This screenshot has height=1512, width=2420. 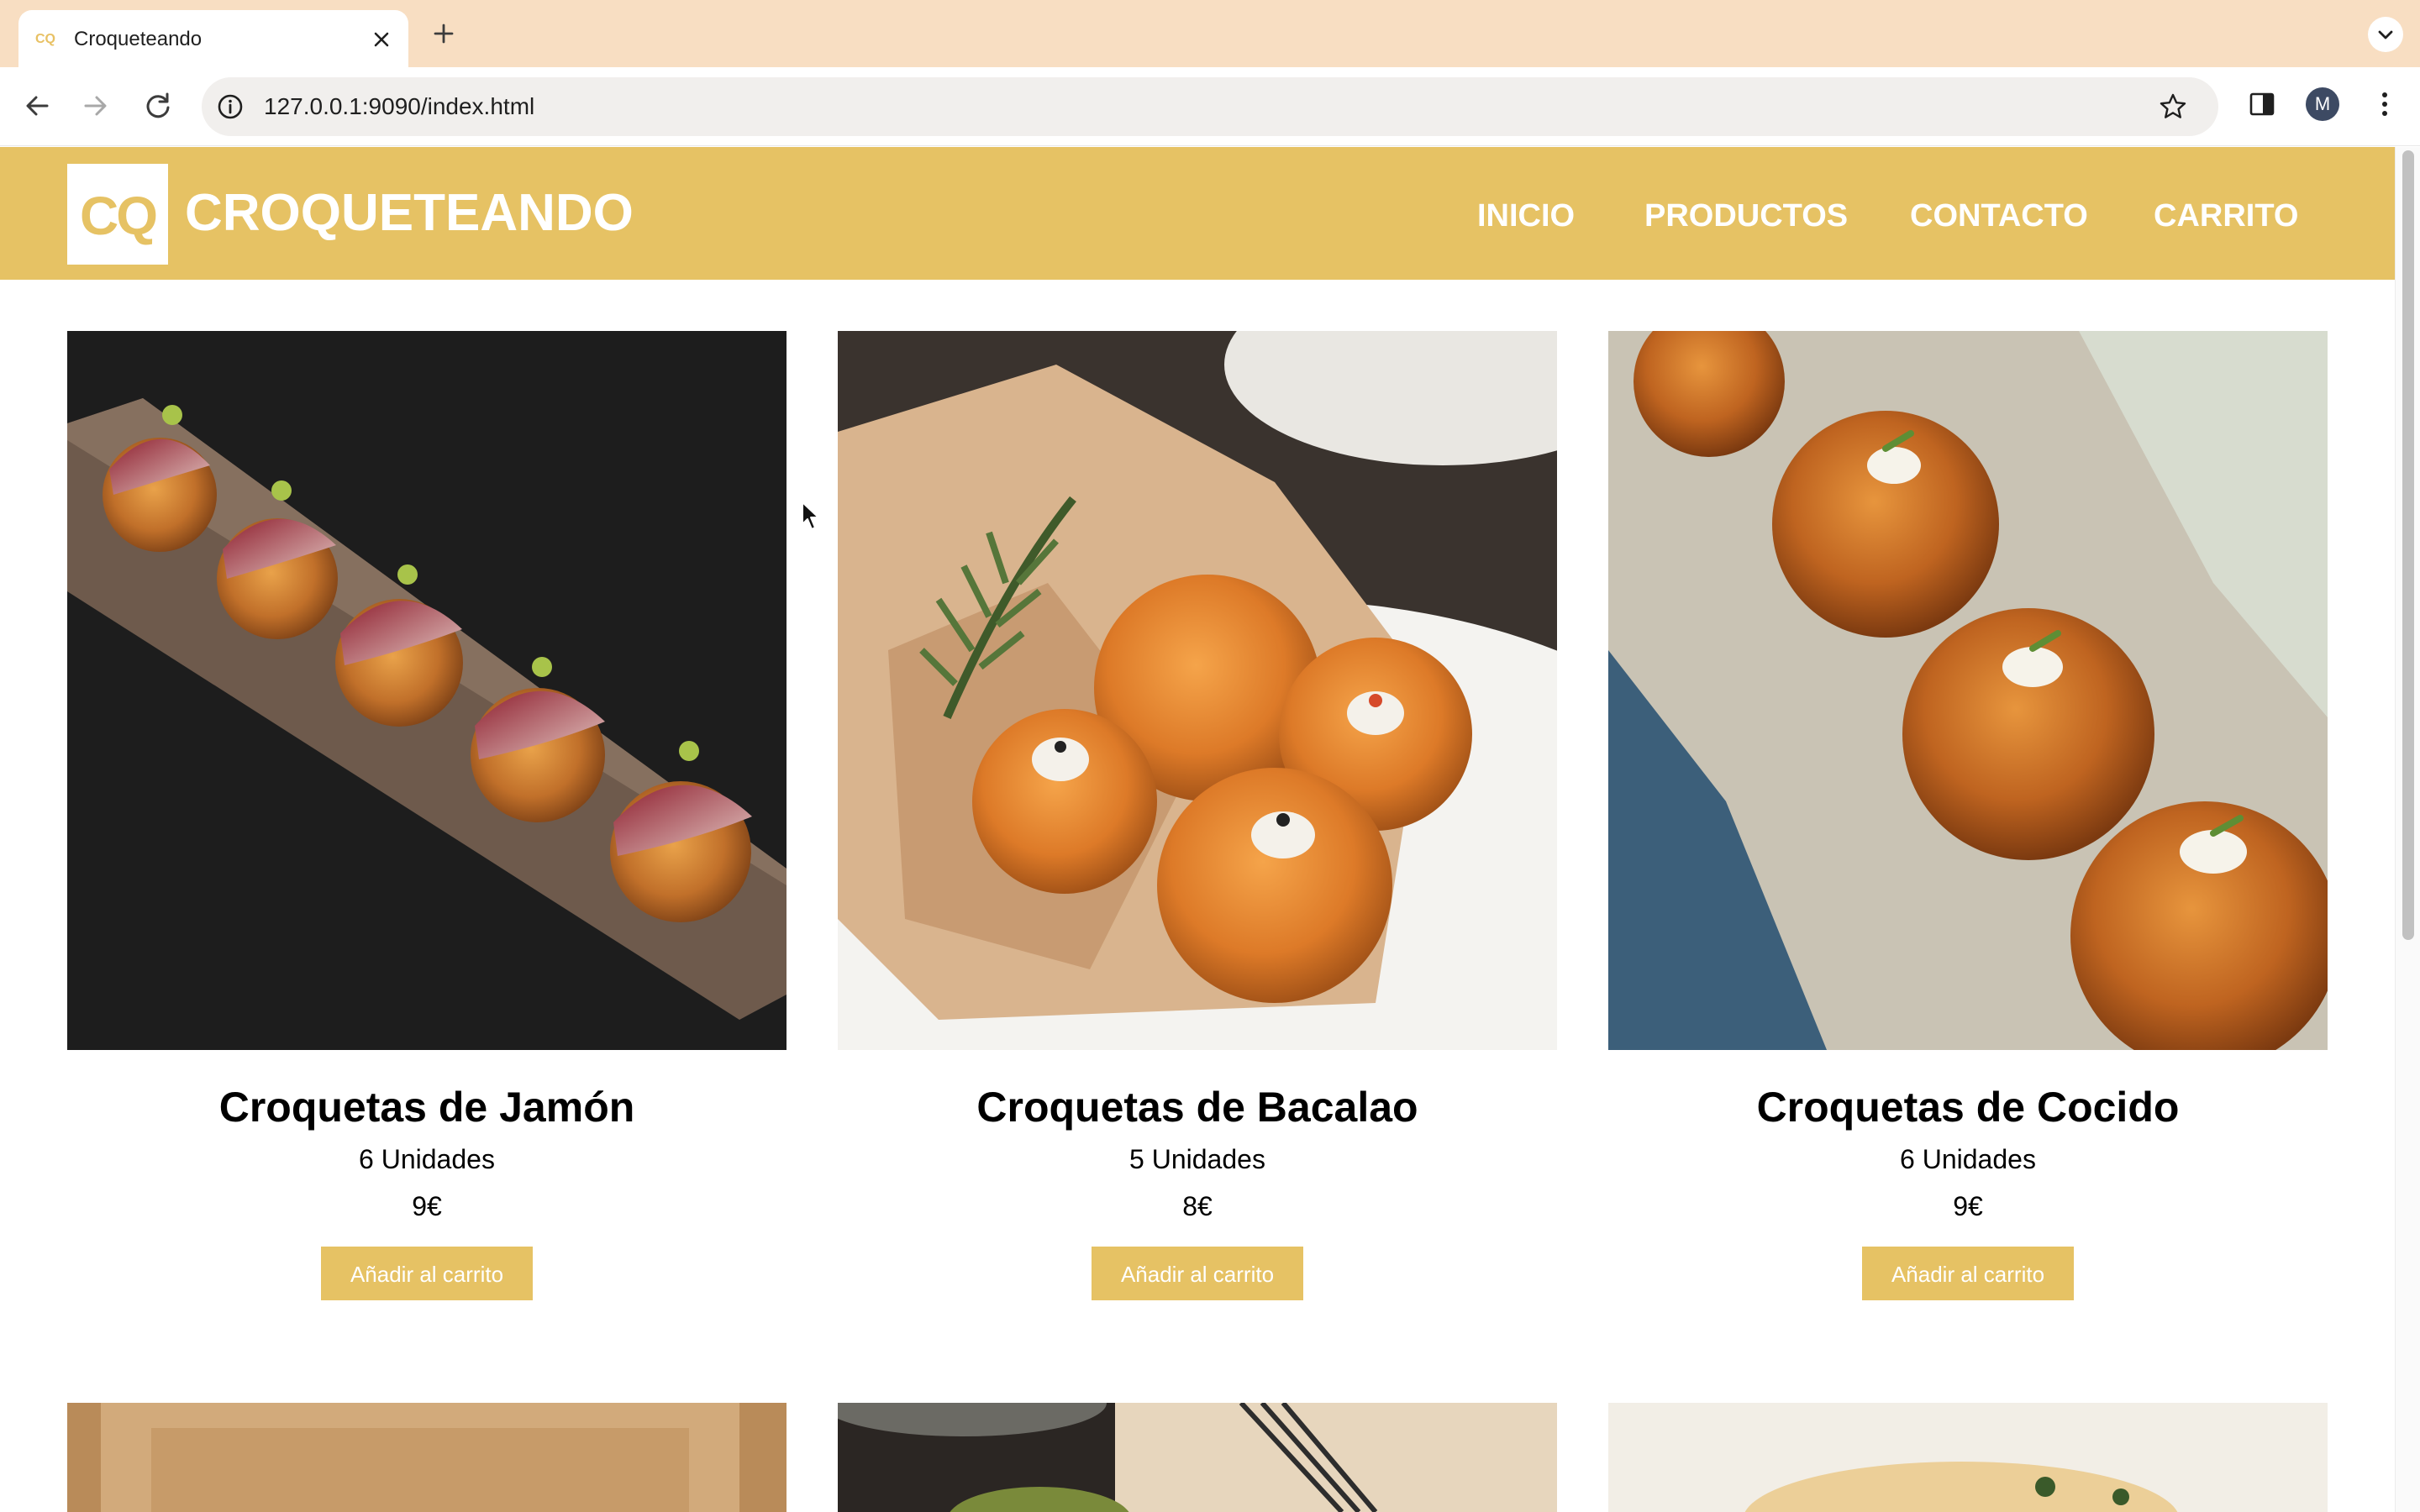 What do you see at coordinates (2385, 104) in the screenshot?
I see `kebab-menu-icon` at bounding box center [2385, 104].